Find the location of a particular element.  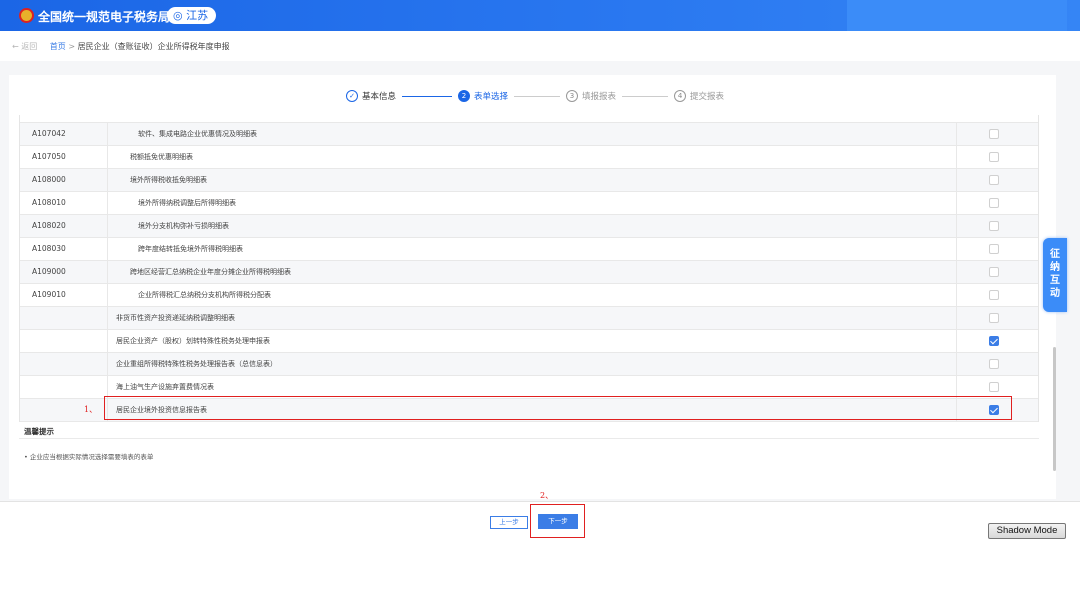

form-code: A107042 is located at coordinates (49, 133).